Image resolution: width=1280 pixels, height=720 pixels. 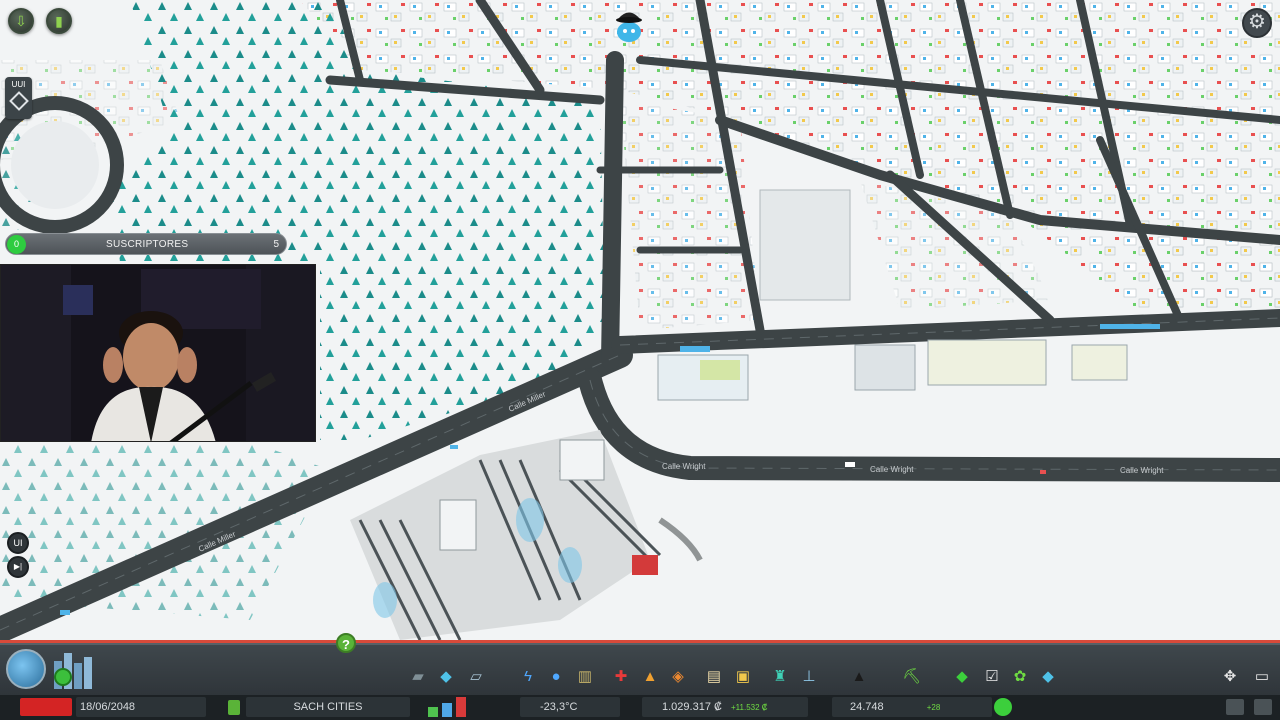 I want to click on subs-count: 0, so click(x=16, y=244).